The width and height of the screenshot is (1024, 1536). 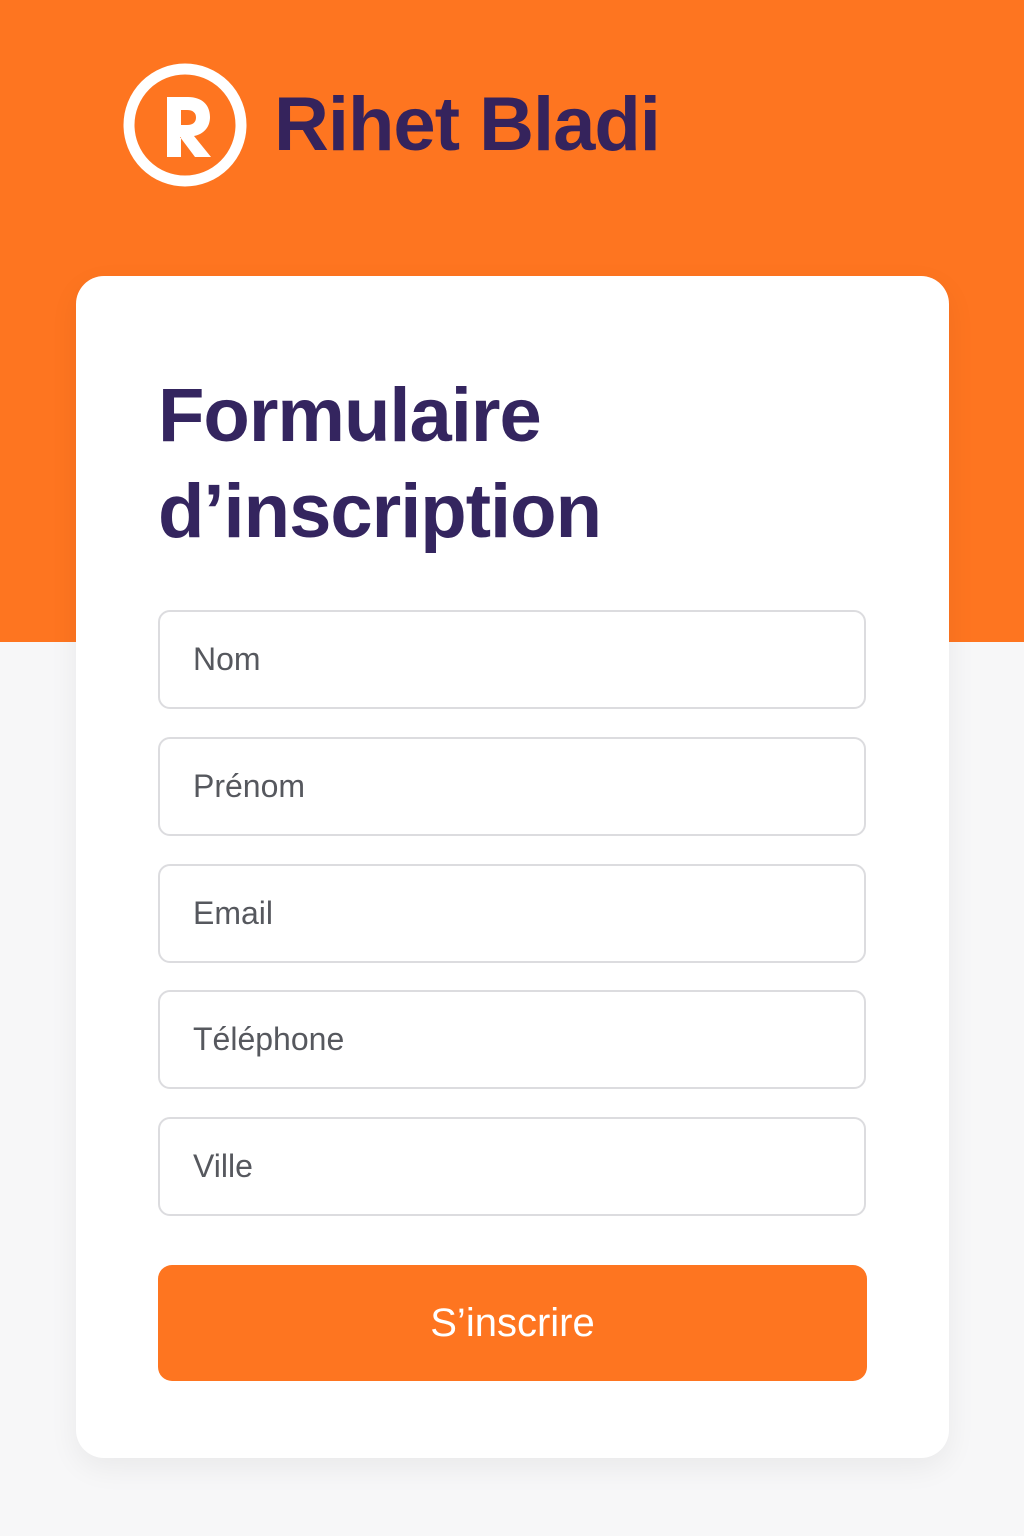 What do you see at coordinates (512, 1039) in the screenshot?
I see `telephone-input` at bounding box center [512, 1039].